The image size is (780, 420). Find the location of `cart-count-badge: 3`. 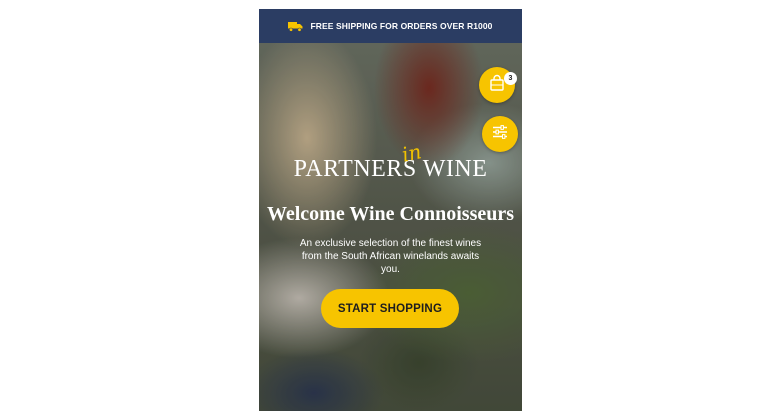

cart-count-badge: 3 is located at coordinates (510, 78).